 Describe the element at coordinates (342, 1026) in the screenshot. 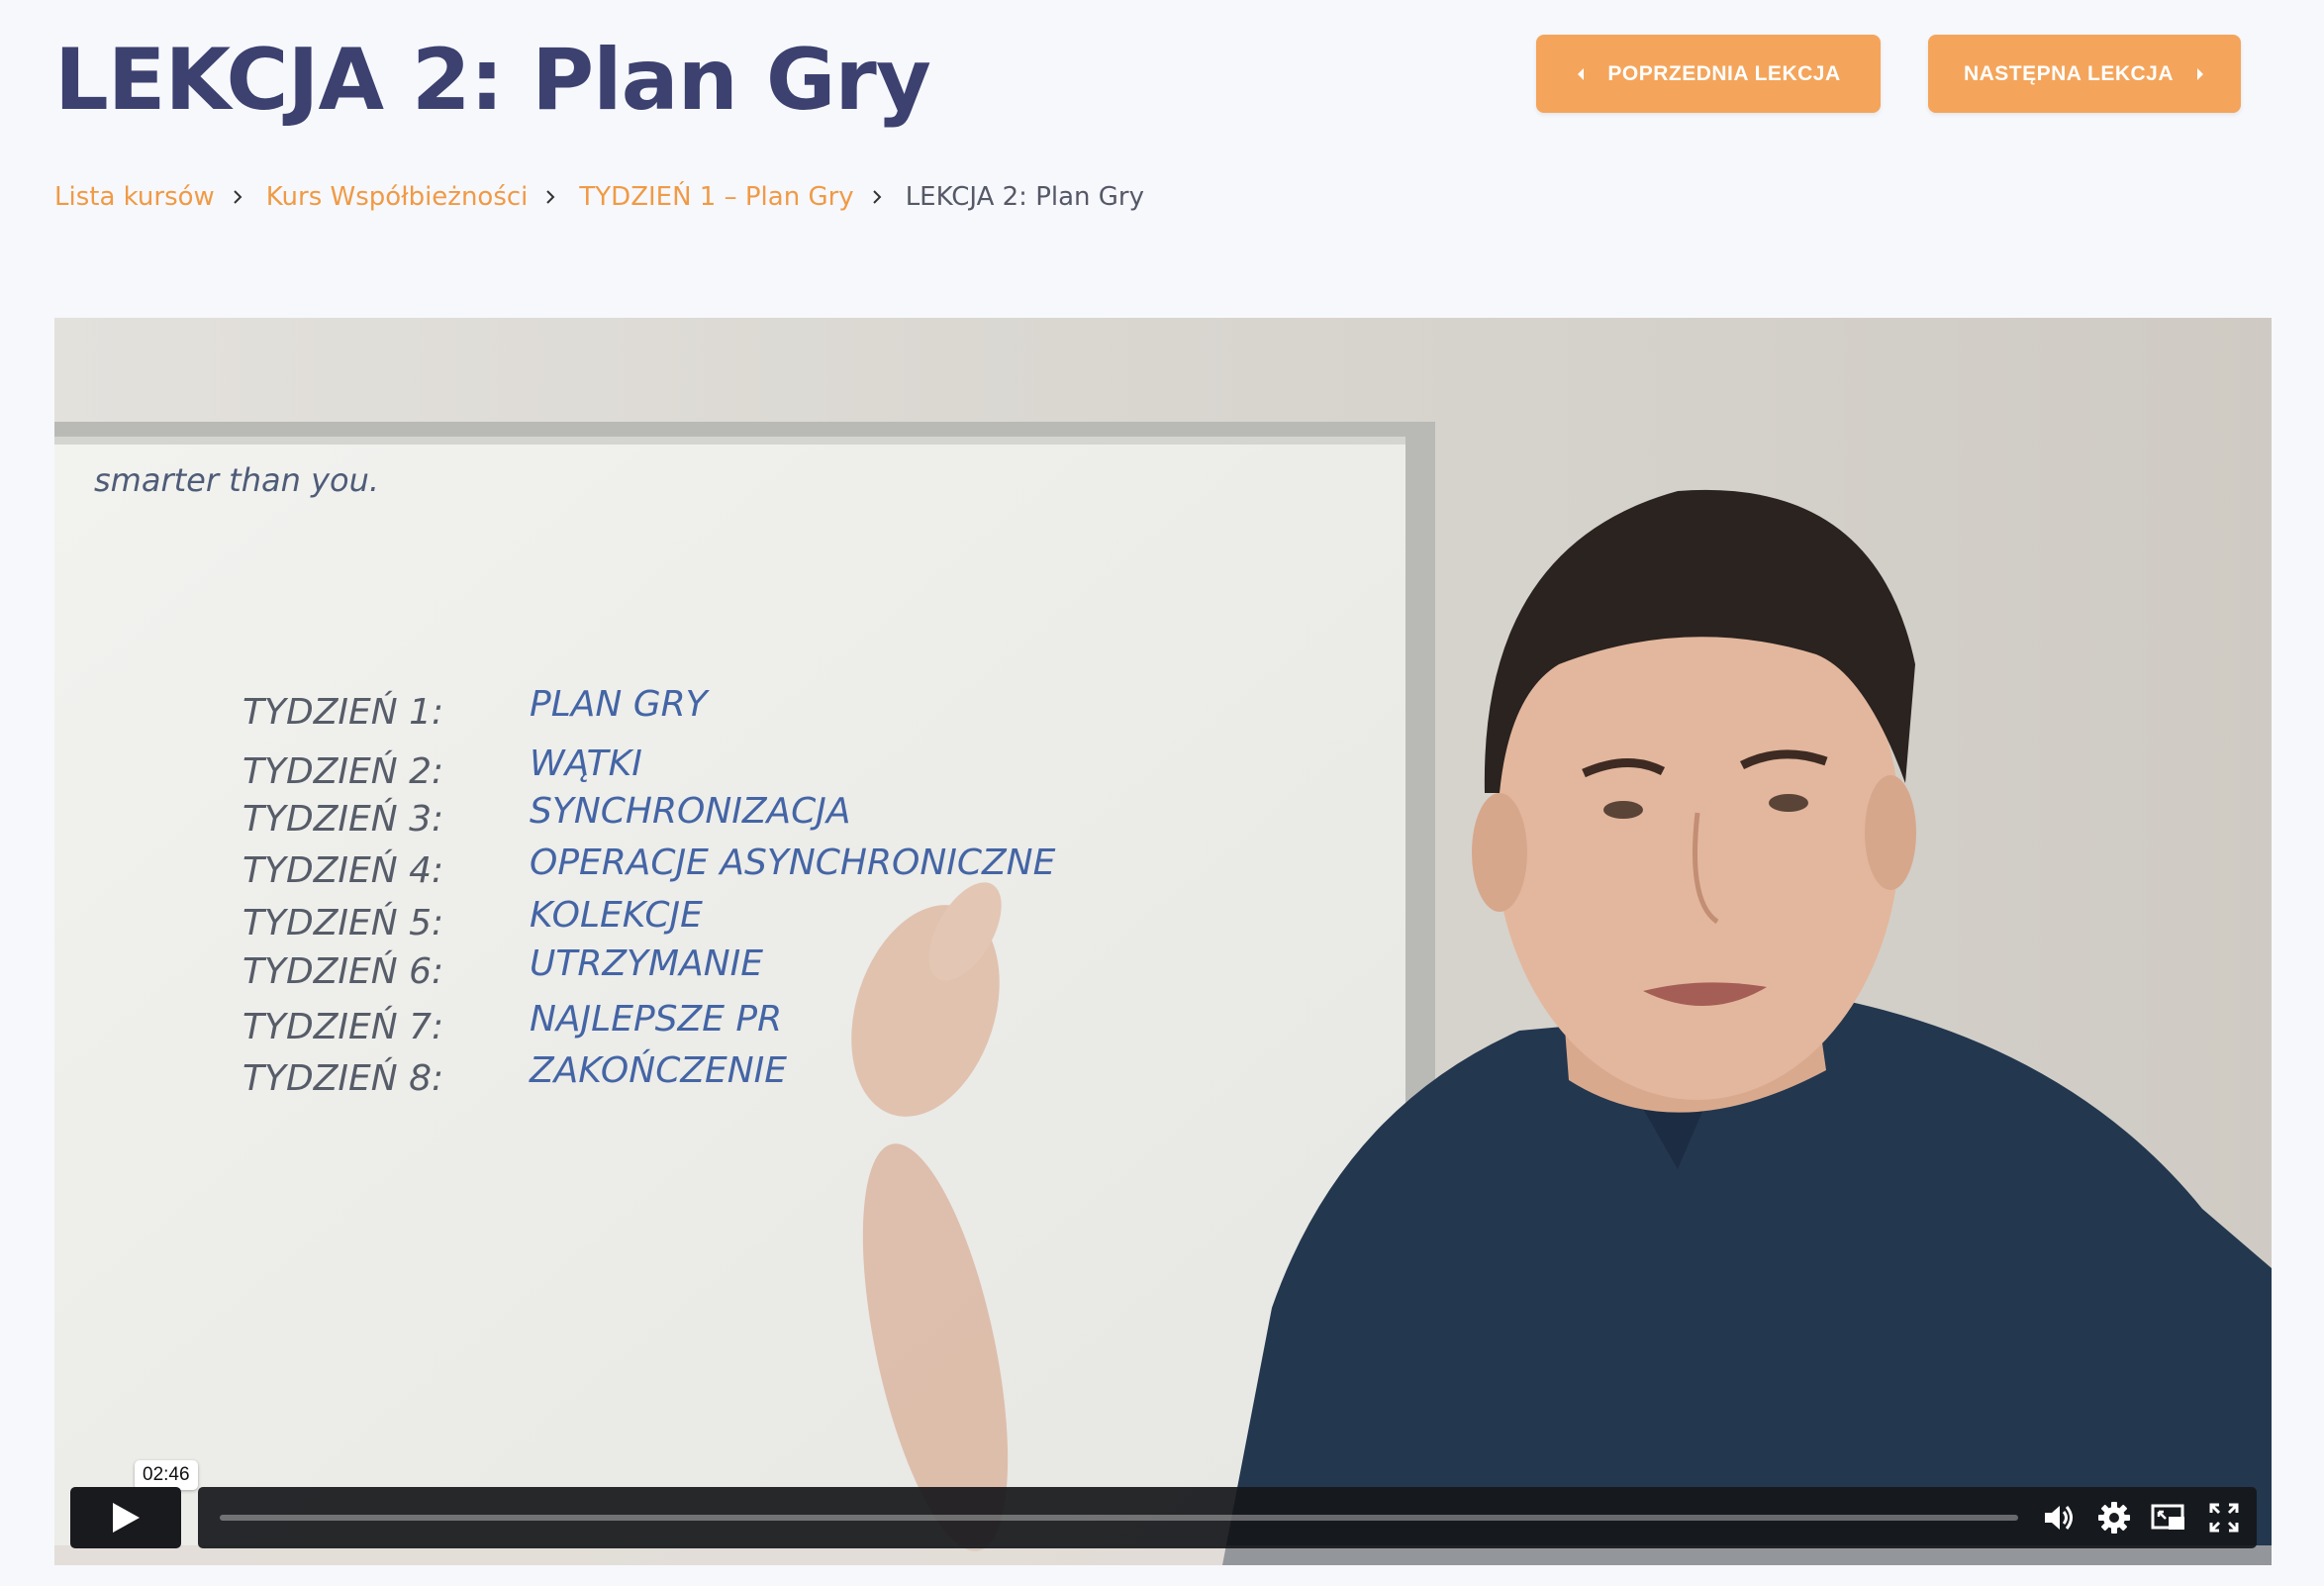

I see `whiteboard-week-label: TYDZIEŃ 7:` at that location.